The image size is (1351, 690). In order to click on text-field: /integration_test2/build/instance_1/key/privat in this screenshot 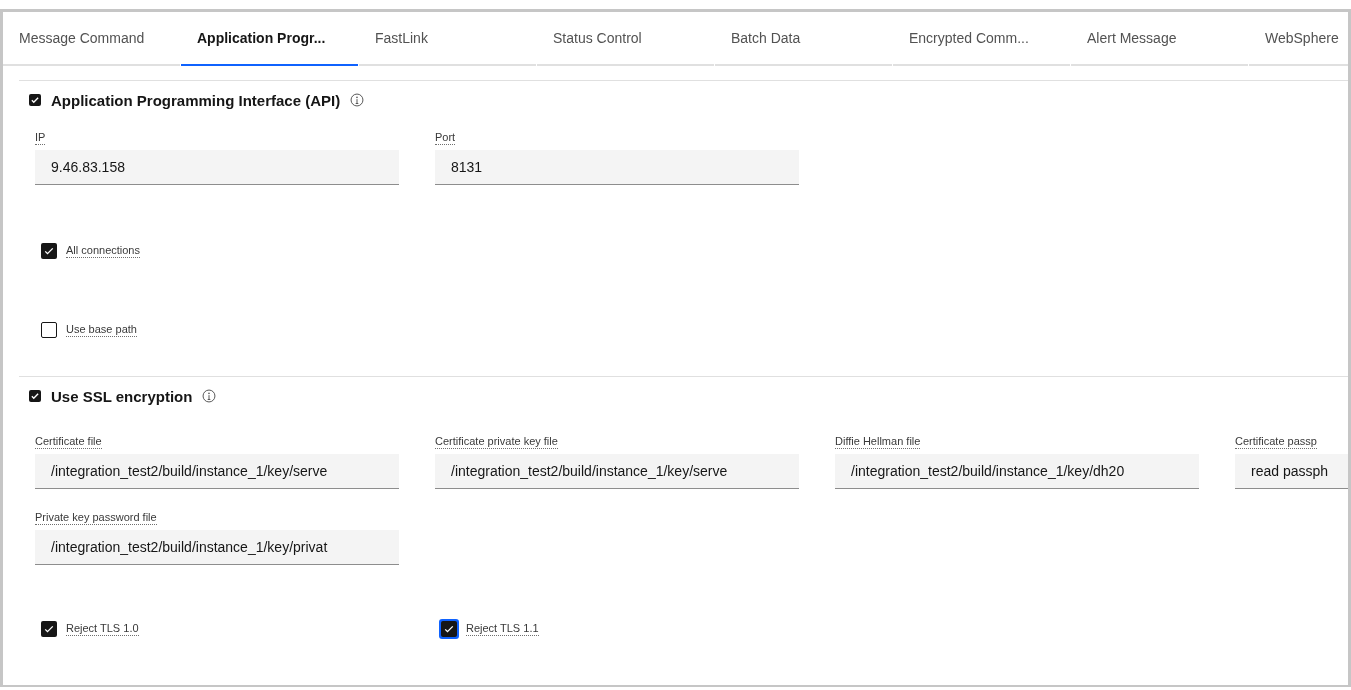, I will do `click(217, 547)`.